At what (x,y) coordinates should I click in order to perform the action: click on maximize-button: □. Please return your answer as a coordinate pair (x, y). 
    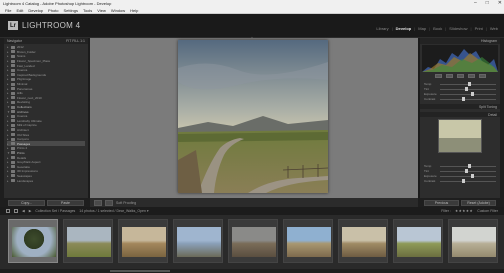
    Looking at the image, I should click on (487, 3).